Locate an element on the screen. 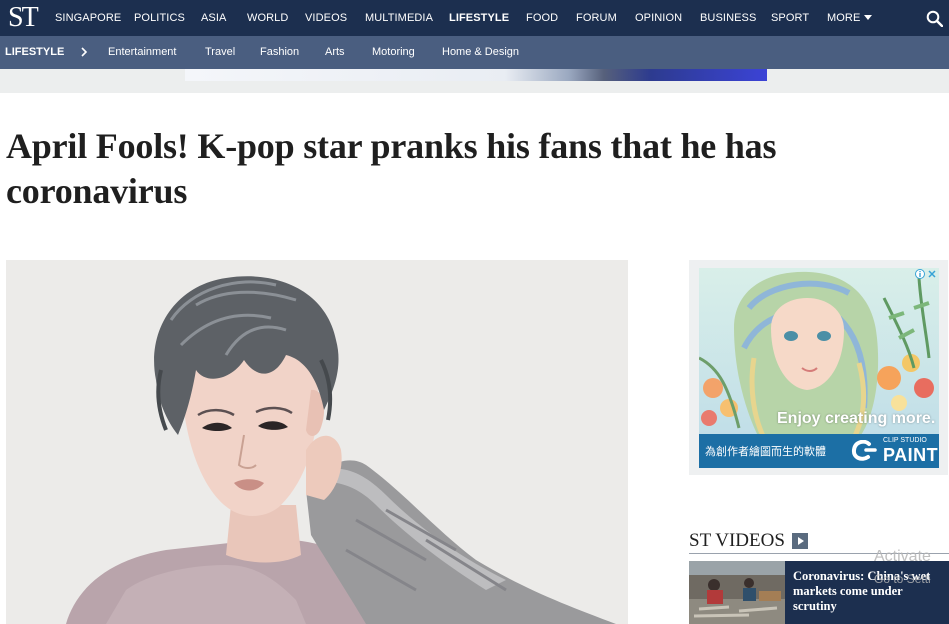 This screenshot has width=949, height=624. activate-windows-watermark: Activate is located at coordinates (902, 556).